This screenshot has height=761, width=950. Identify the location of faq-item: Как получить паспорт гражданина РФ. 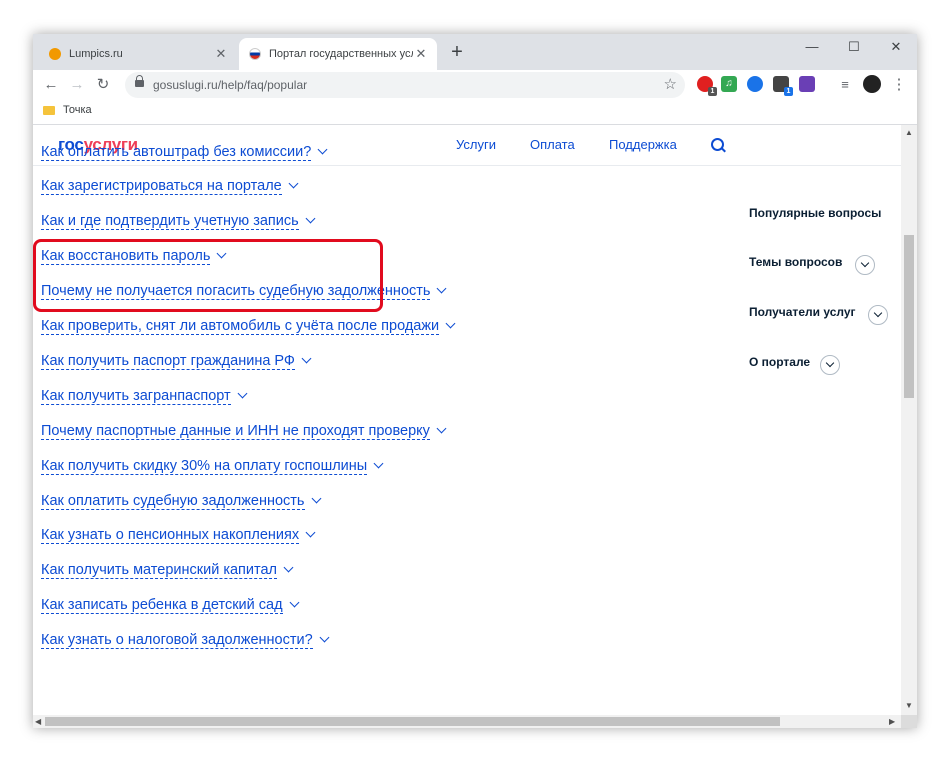
(176, 361).